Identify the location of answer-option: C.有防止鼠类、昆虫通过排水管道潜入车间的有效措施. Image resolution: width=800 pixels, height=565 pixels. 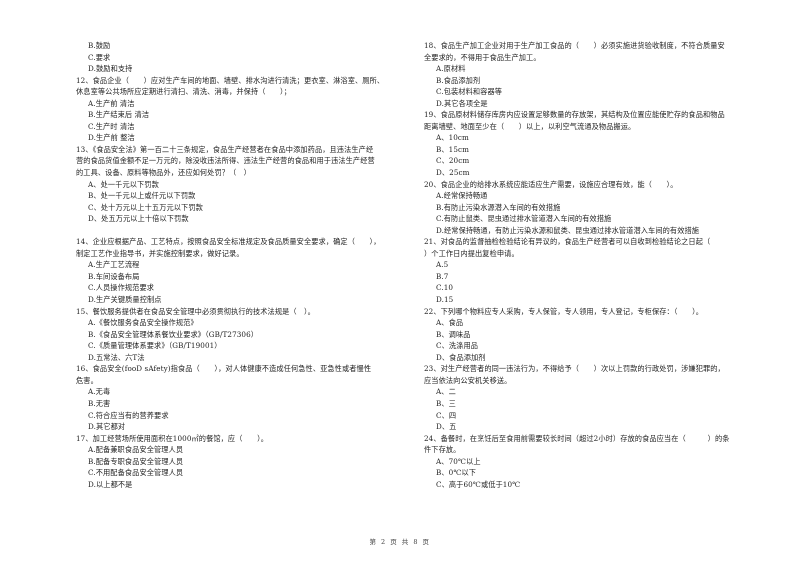
(524, 219).